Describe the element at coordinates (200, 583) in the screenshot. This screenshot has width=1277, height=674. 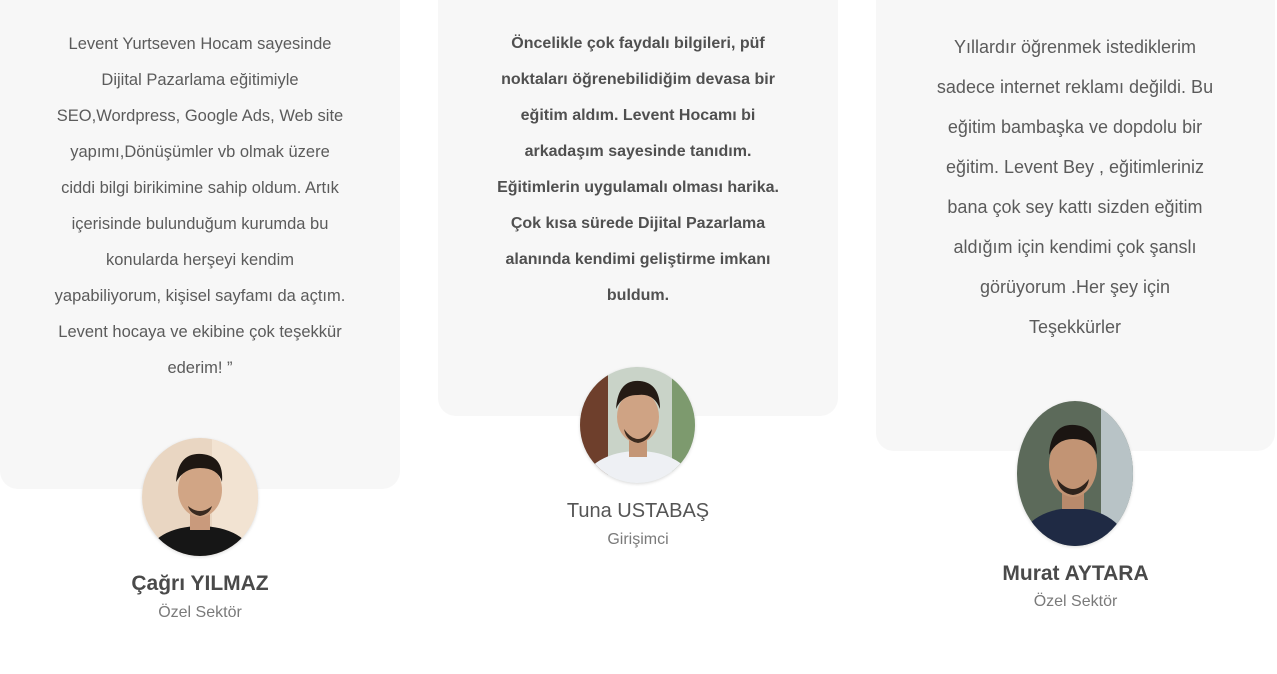
I see `person-name: Çağrı YILMAZ` at that location.